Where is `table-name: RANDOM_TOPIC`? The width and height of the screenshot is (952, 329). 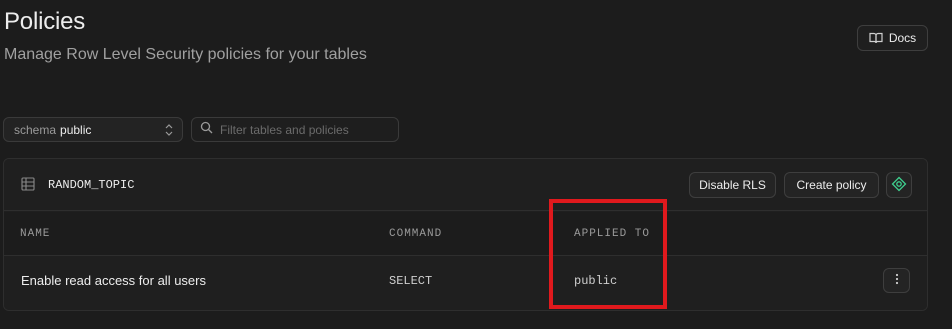
table-name: RANDOM_TOPIC is located at coordinates (91, 185).